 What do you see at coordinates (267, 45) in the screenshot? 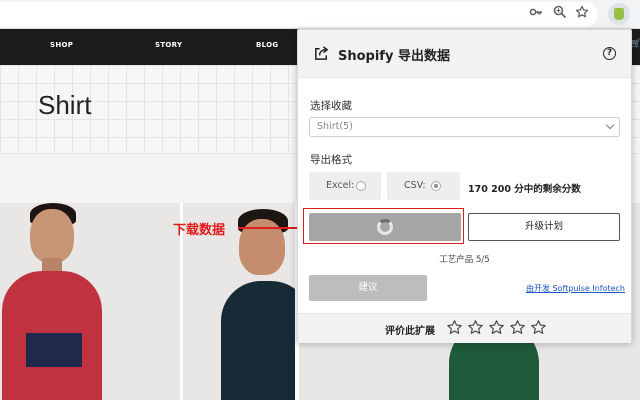
I see `nav-blog: BLOG` at bounding box center [267, 45].